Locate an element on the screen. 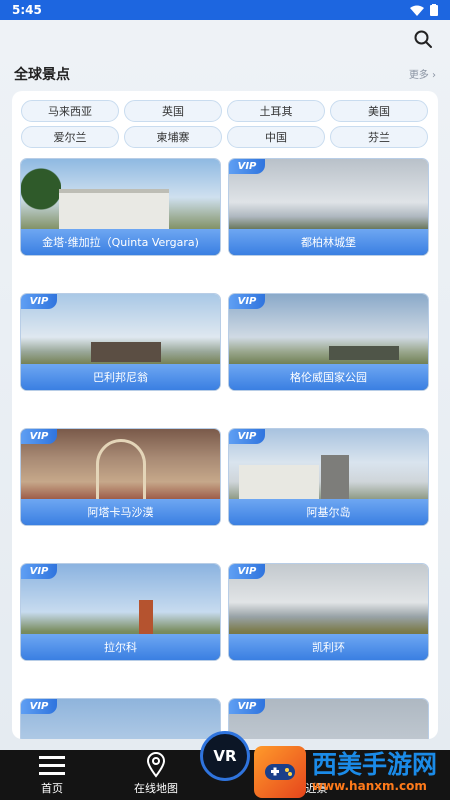  map-pin-icon is located at coordinates (156, 765).